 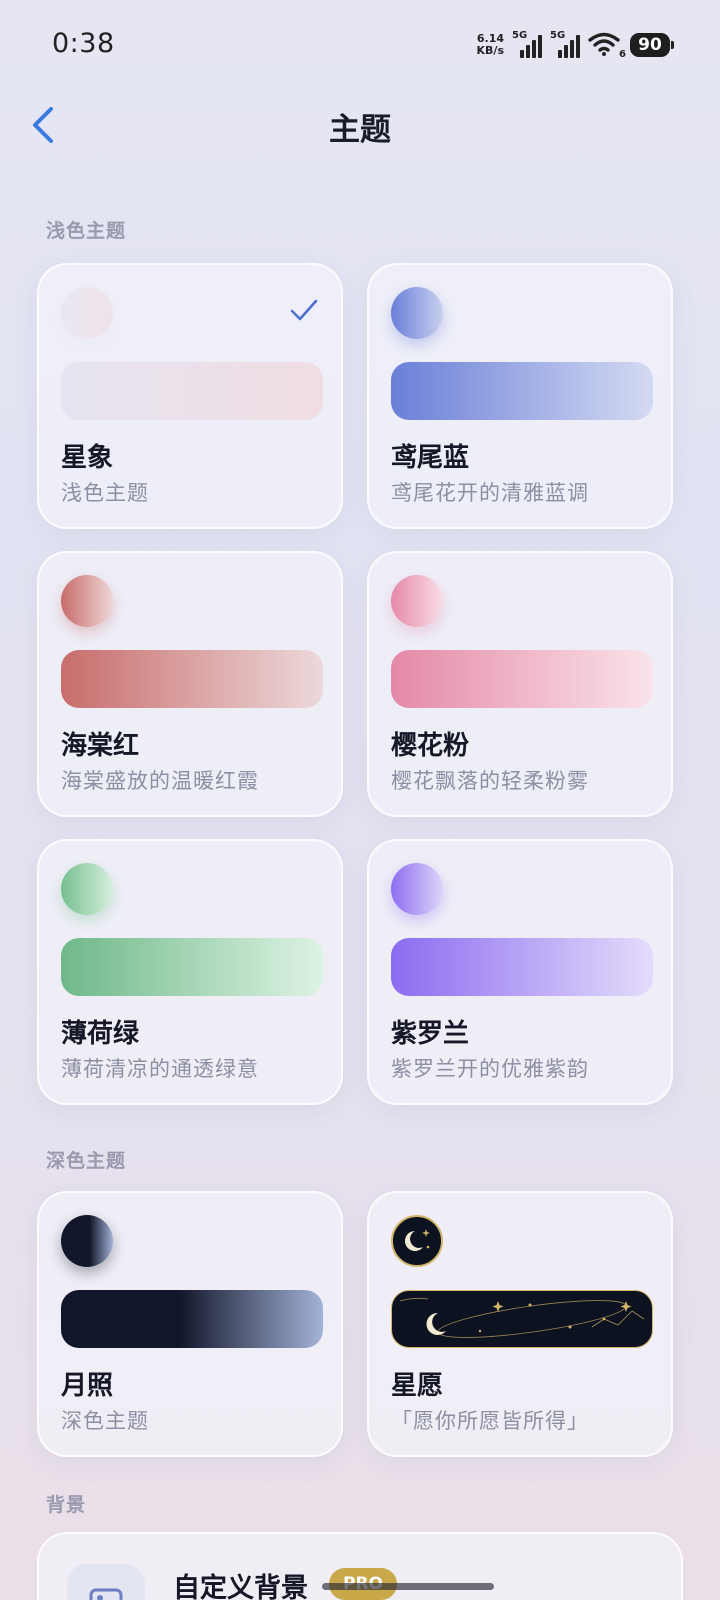 I want to click on home-indicator, so click(x=408, y=1586).